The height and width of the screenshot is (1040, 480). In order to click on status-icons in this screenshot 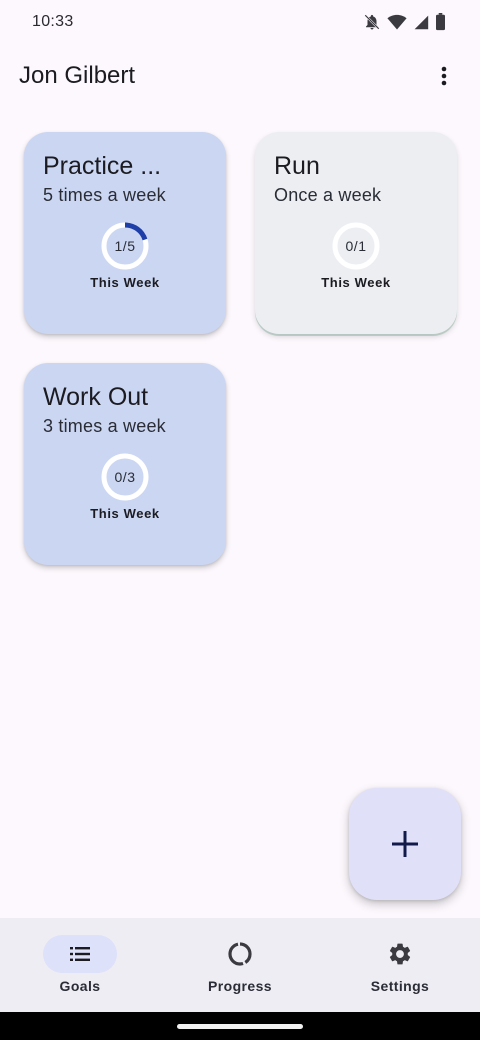, I will do `click(404, 22)`.